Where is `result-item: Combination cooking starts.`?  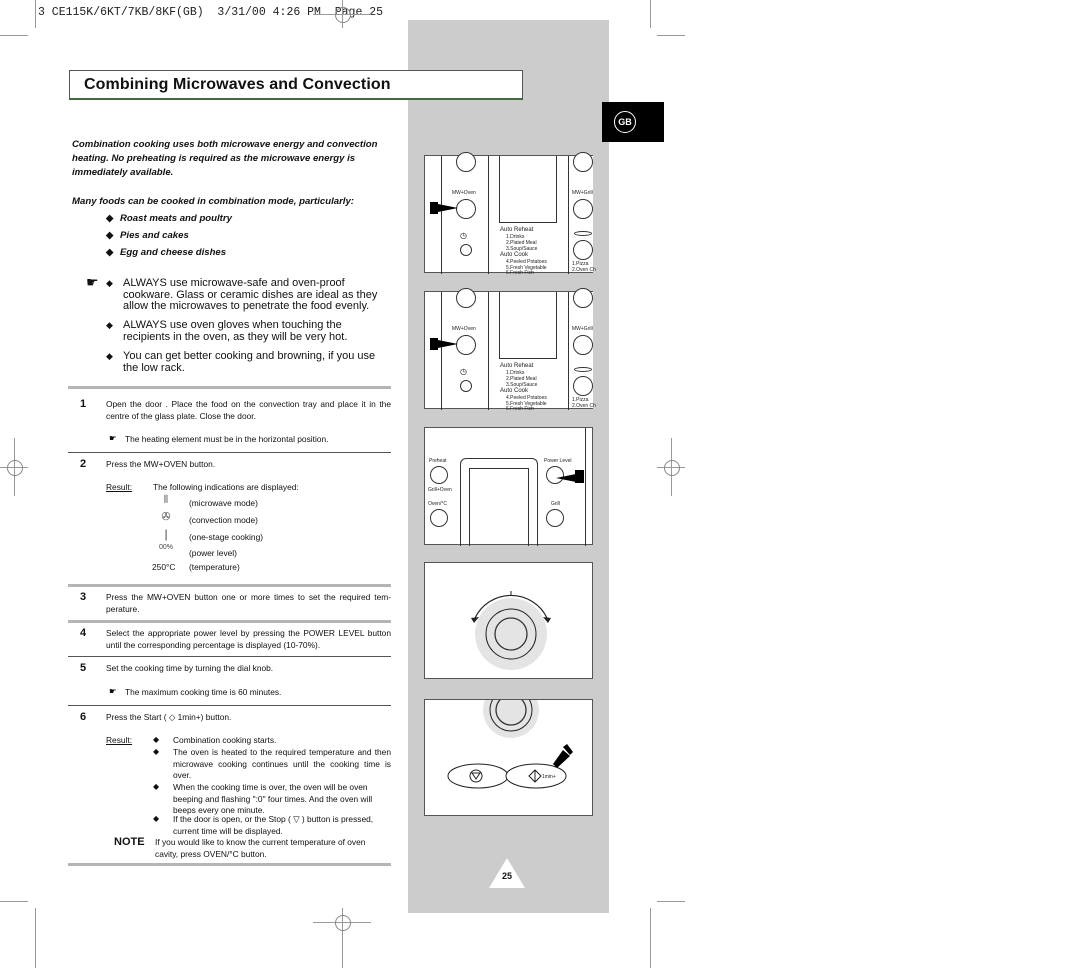 result-item: Combination cooking starts. is located at coordinates (225, 740).